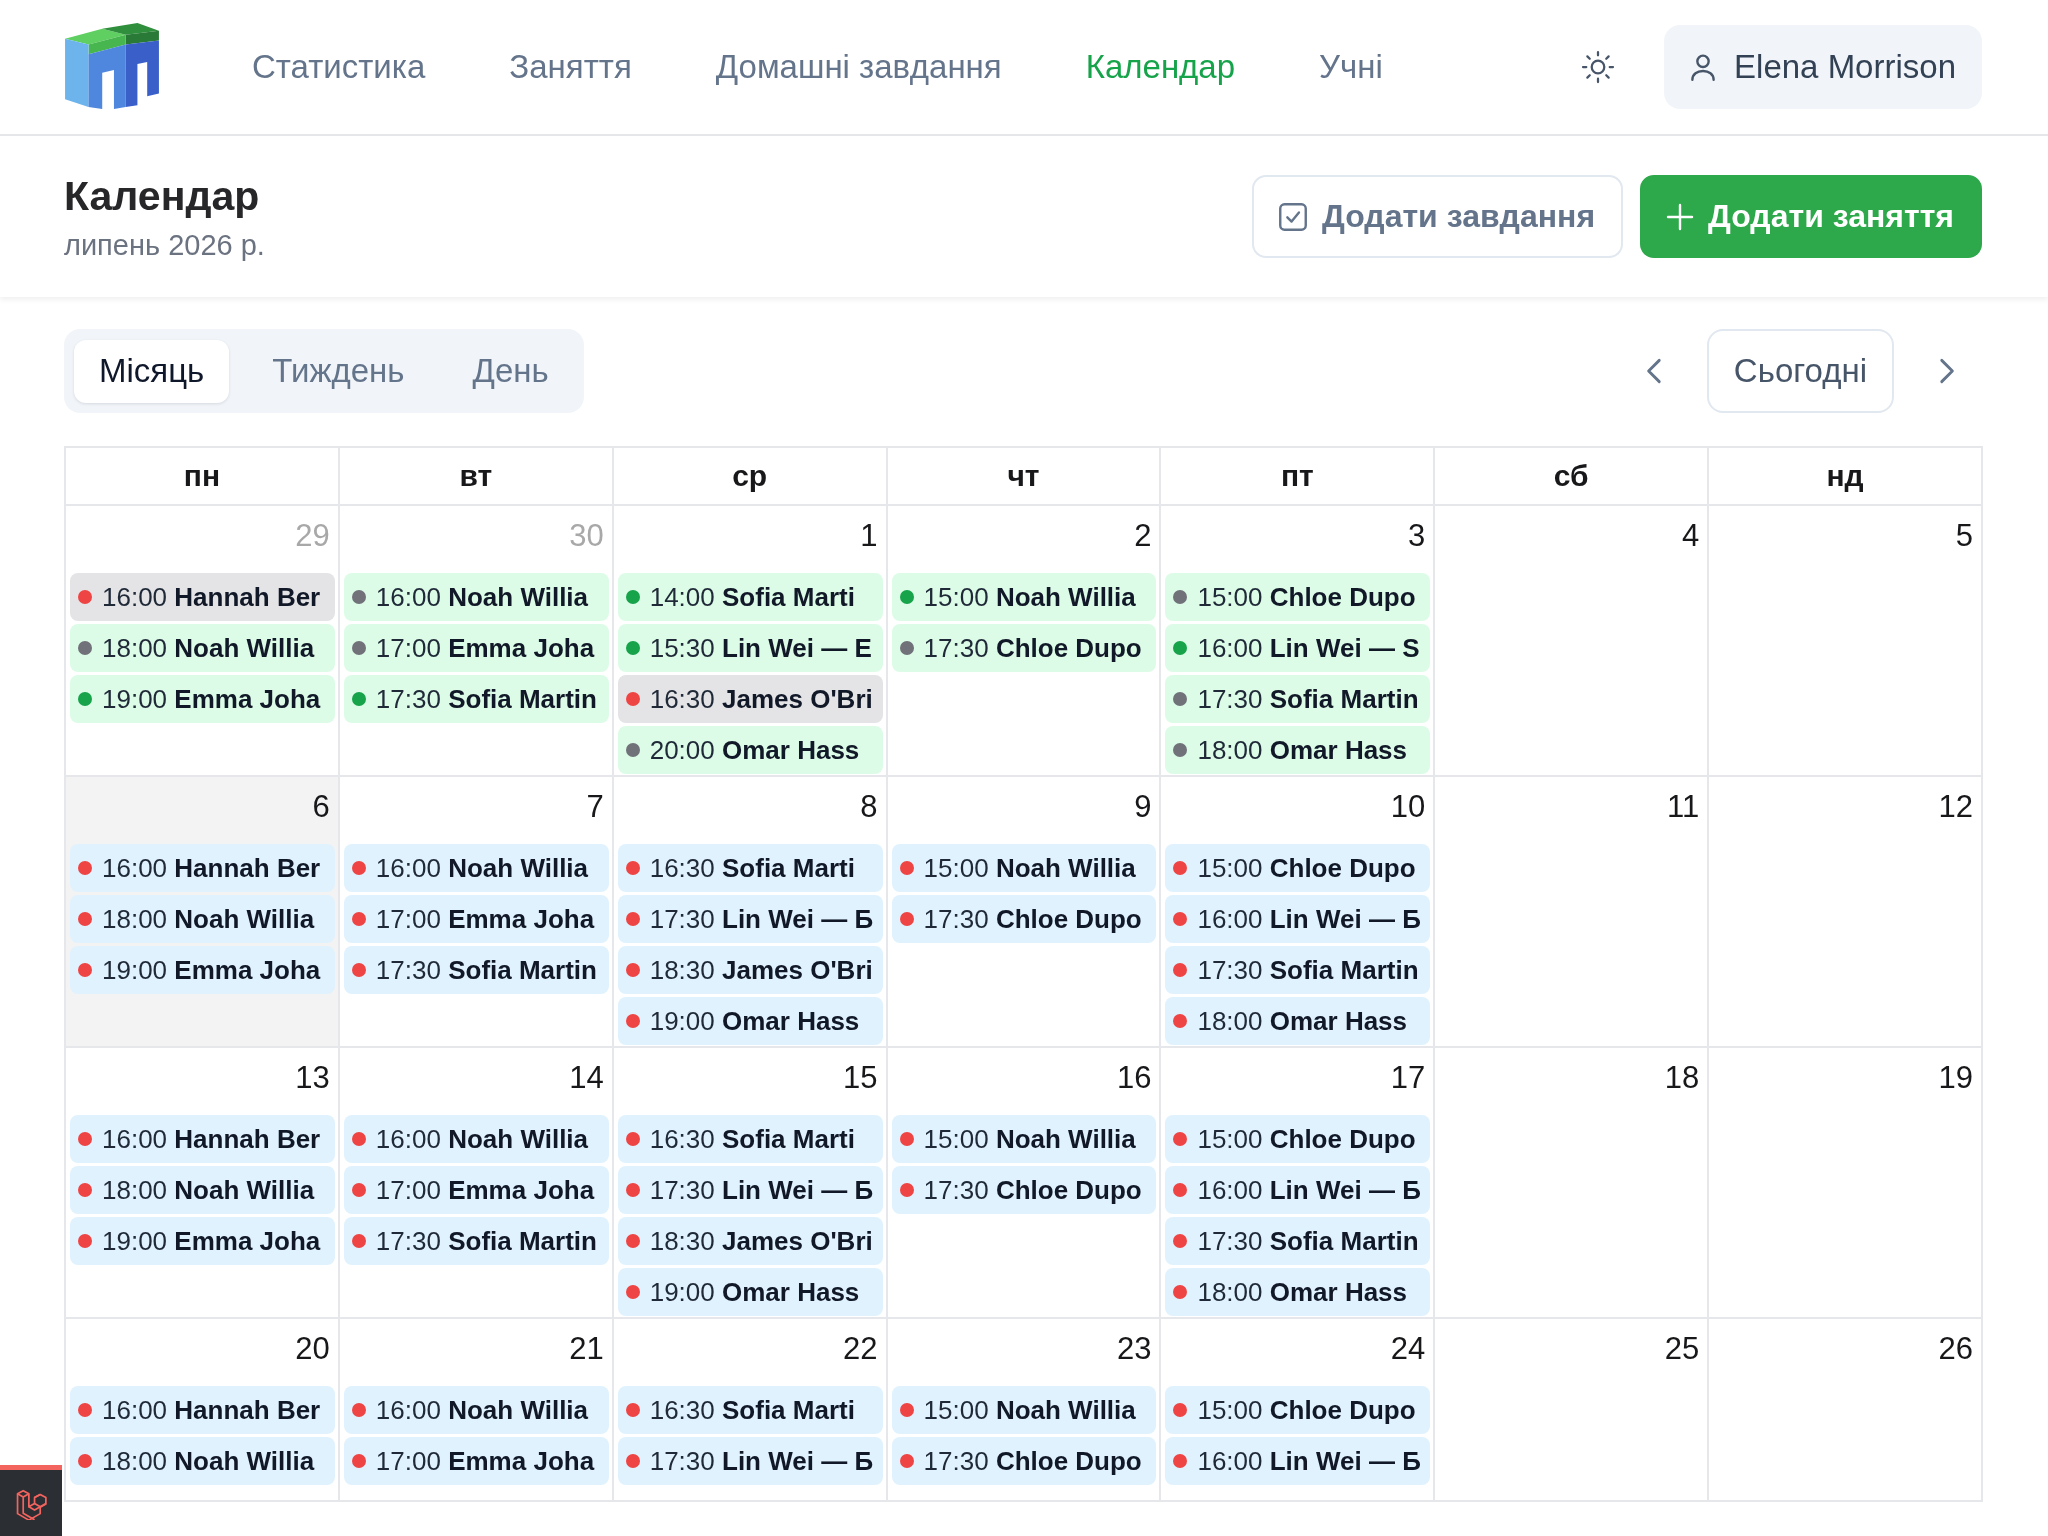 This screenshot has height=1536, width=2048. I want to click on day-number: 30, so click(586, 536).